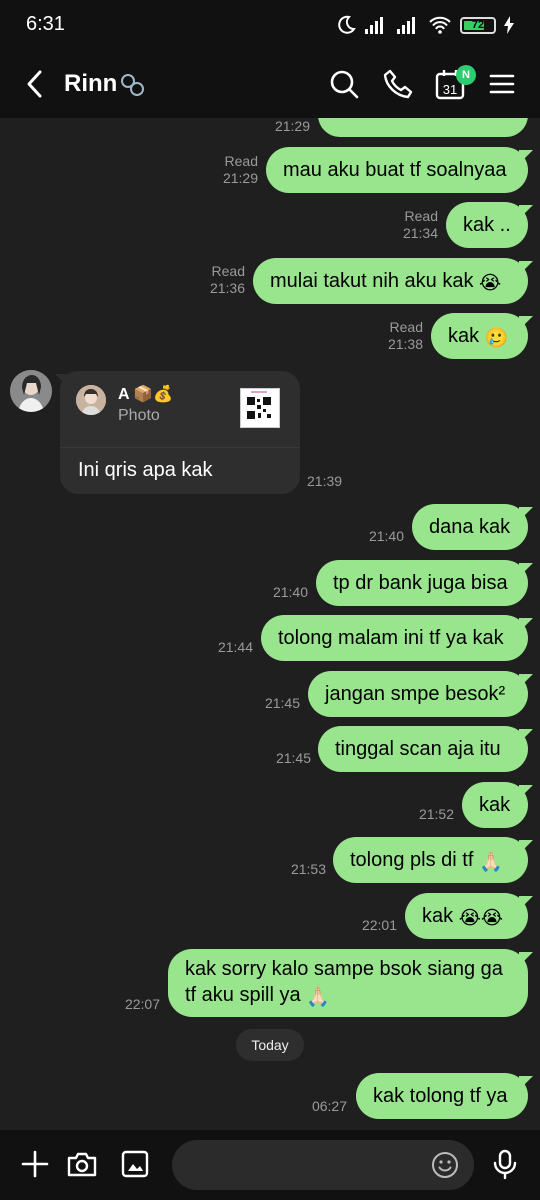  What do you see at coordinates (436, 814) in the screenshot?
I see `message-time: 21:52` at bounding box center [436, 814].